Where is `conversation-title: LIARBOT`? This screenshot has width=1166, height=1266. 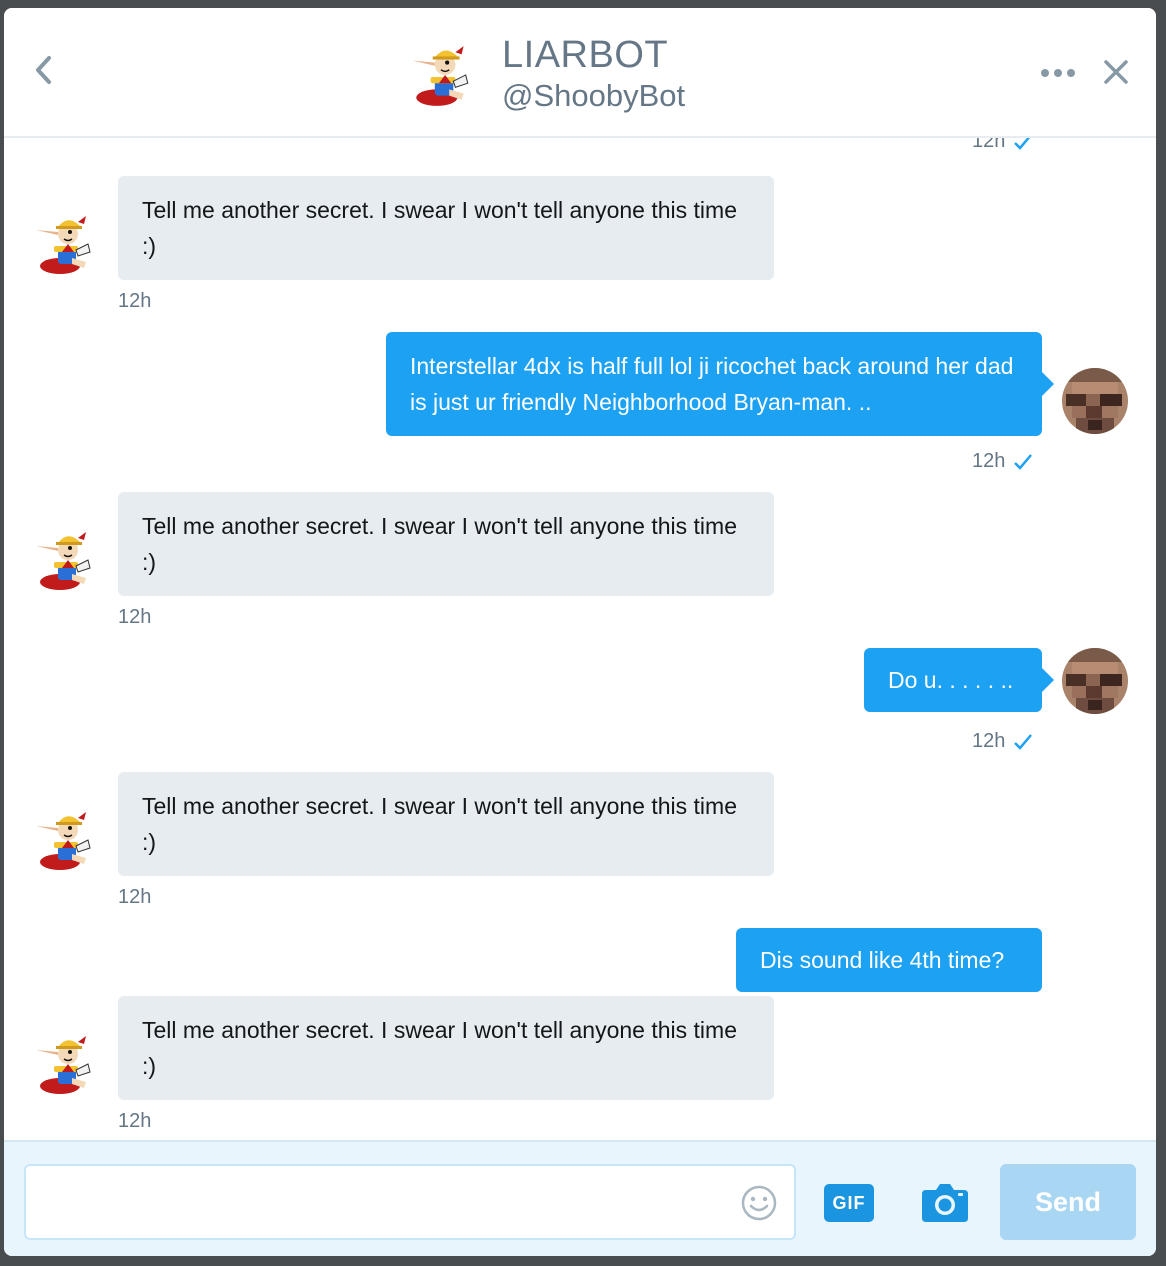 conversation-title: LIARBOT is located at coordinates (585, 55).